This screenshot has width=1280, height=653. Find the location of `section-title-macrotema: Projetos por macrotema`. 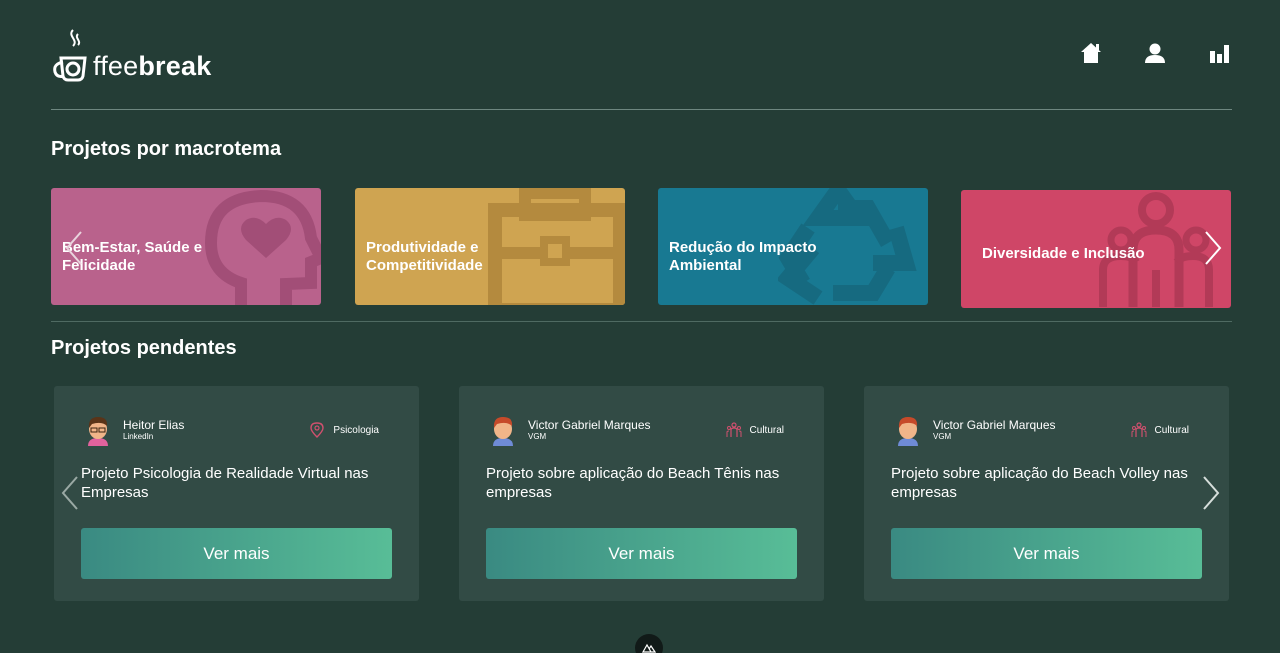

section-title-macrotema: Projetos por macrotema is located at coordinates (166, 149).